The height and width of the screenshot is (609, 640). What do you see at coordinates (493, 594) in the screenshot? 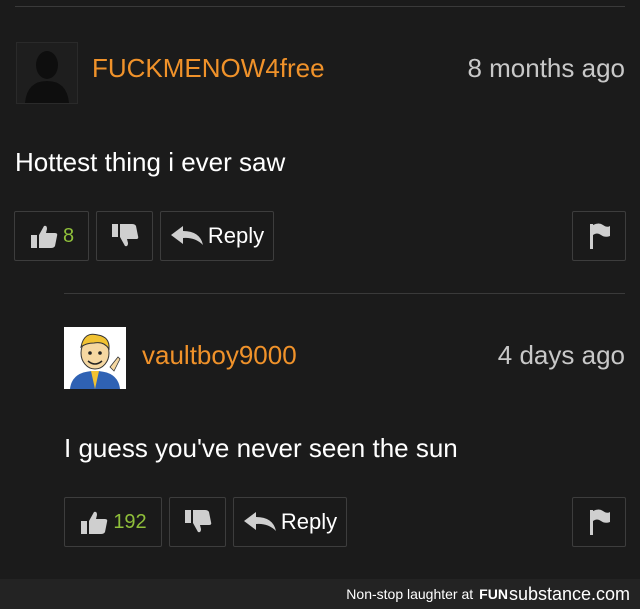
I see `footer-brand-fun: FUN` at bounding box center [493, 594].